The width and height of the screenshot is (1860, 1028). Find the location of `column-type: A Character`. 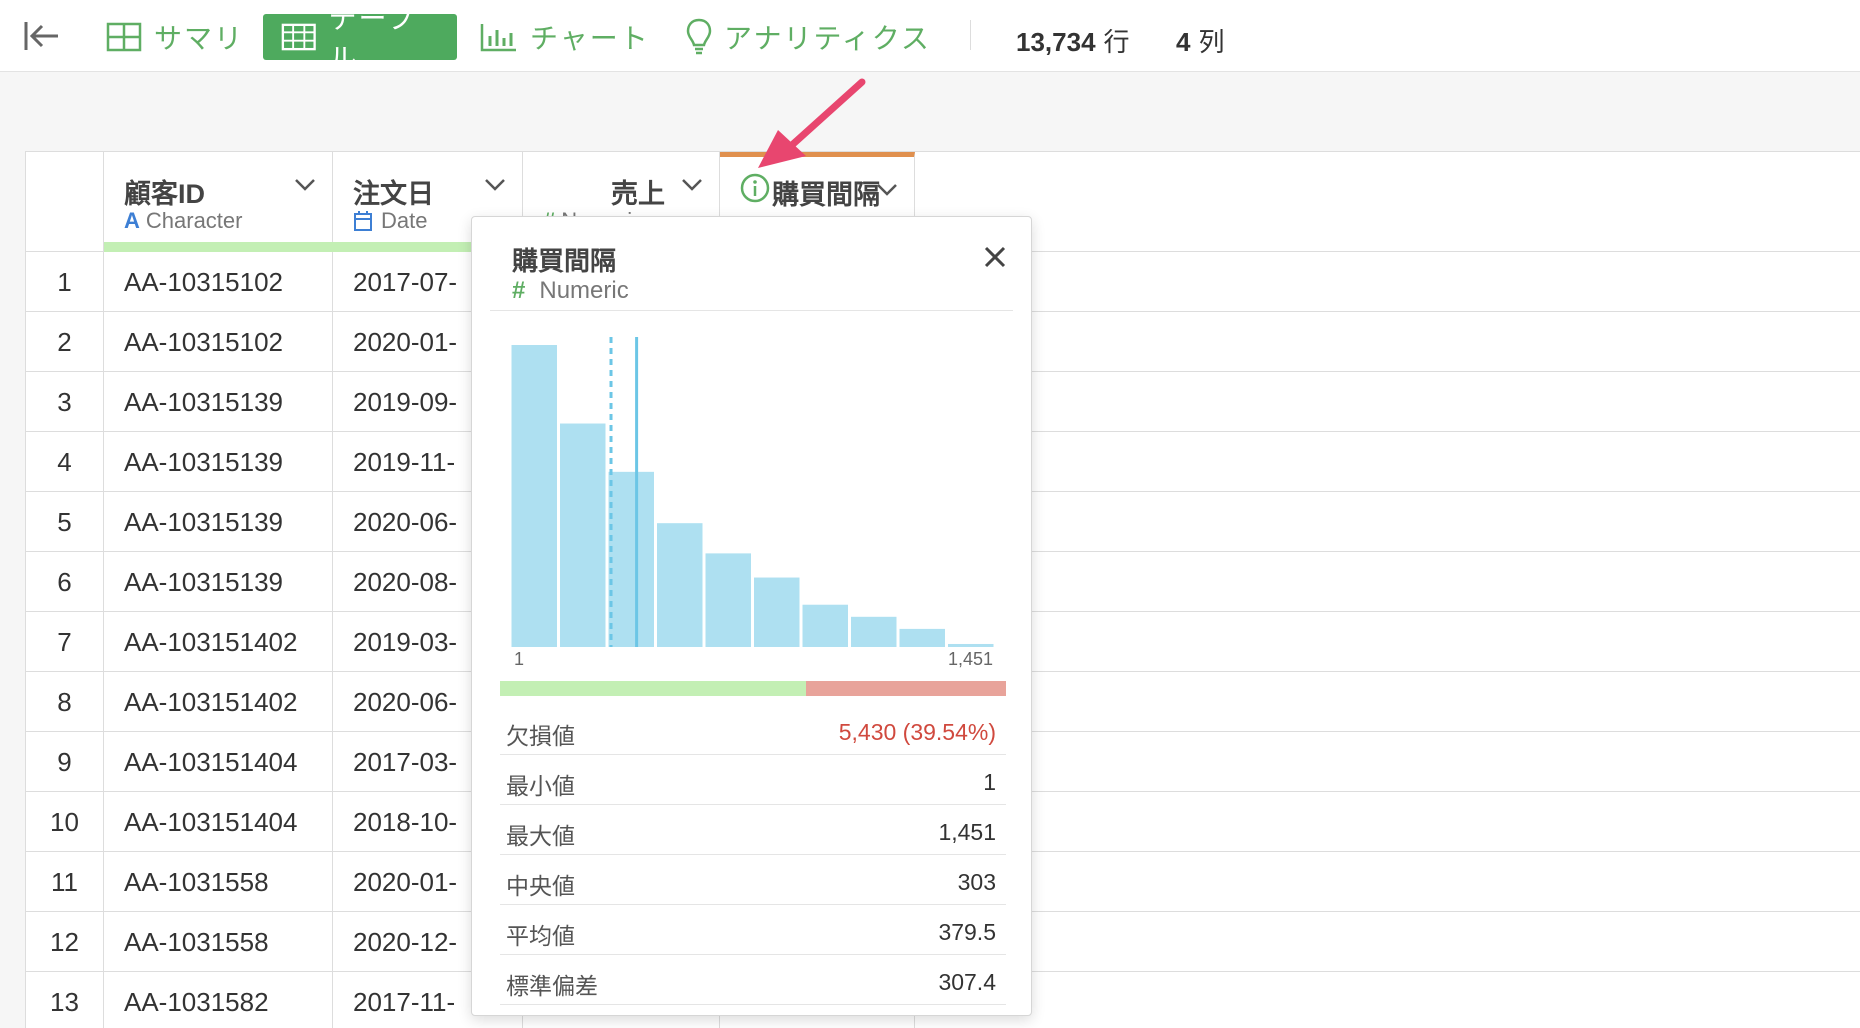

column-type: A Character is located at coordinates (183, 221).